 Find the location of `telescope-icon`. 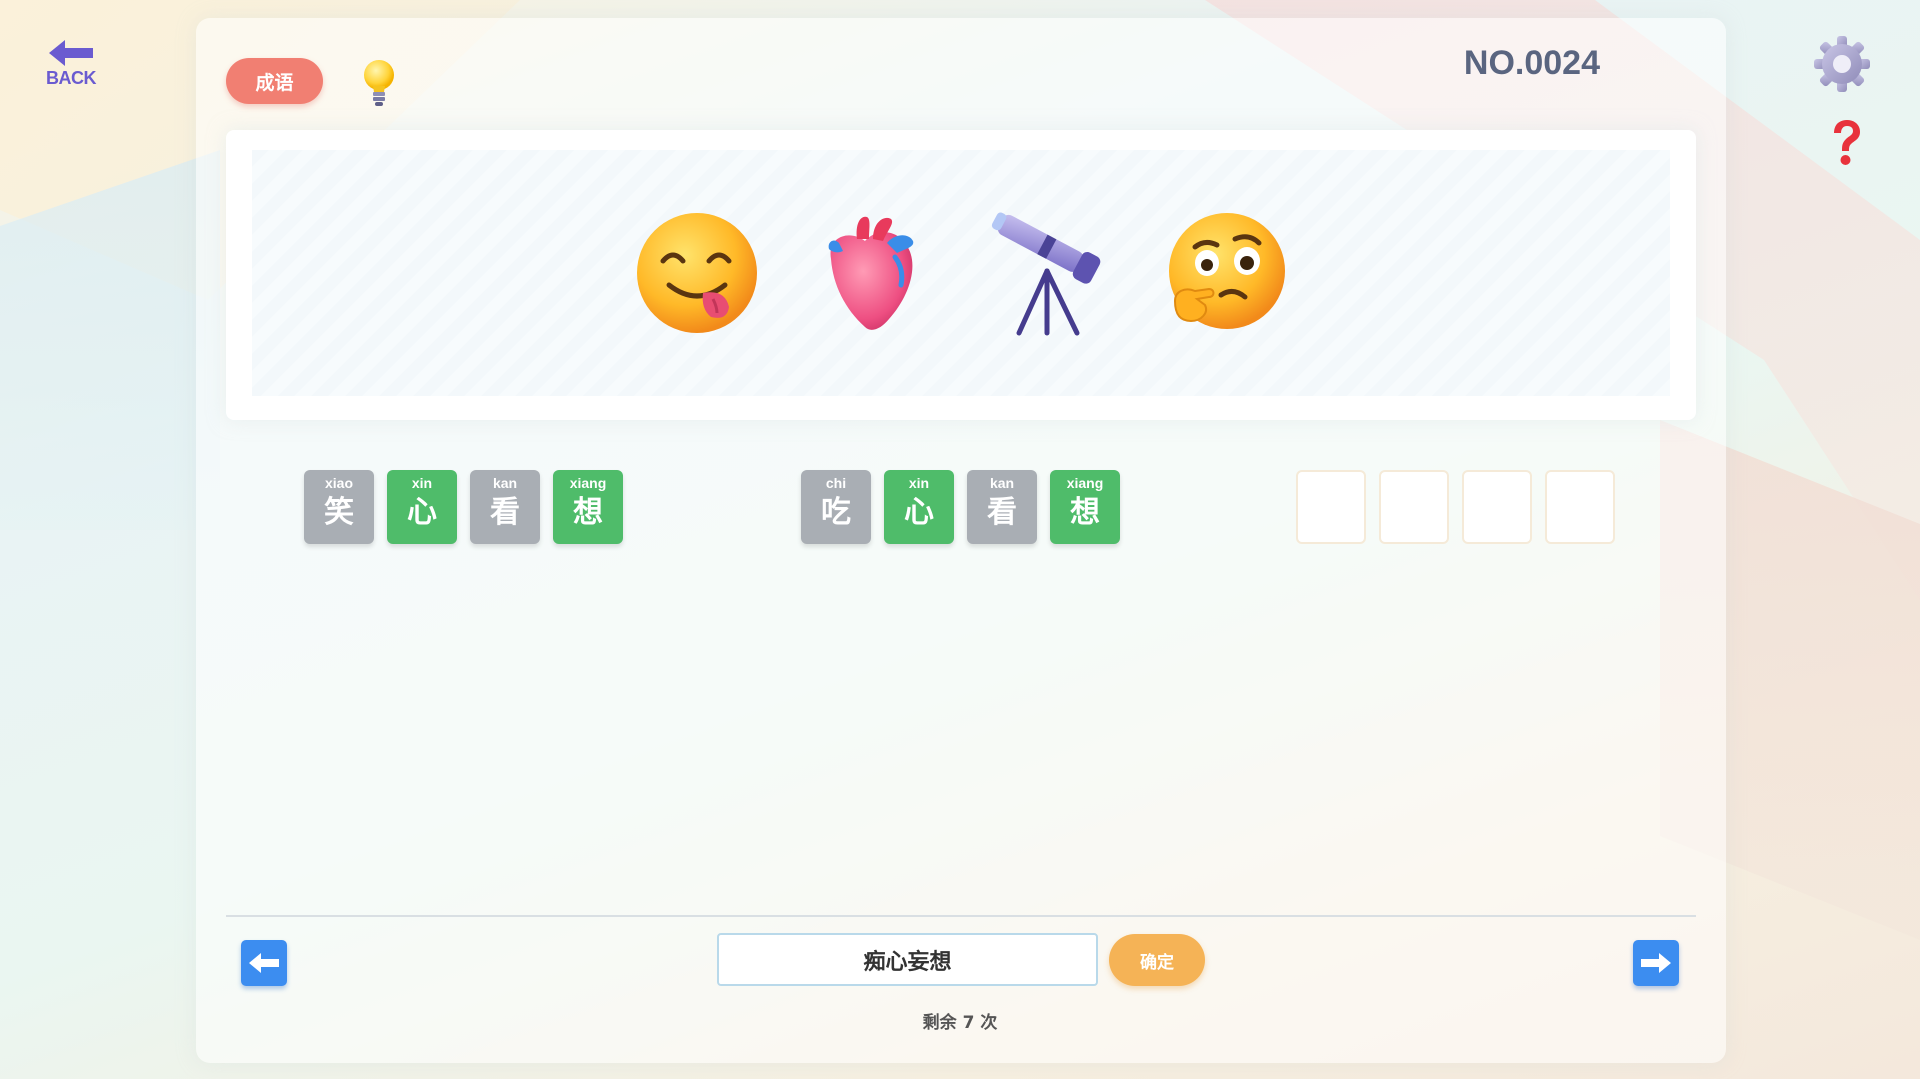

telescope-icon is located at coordinates (1046, 274).